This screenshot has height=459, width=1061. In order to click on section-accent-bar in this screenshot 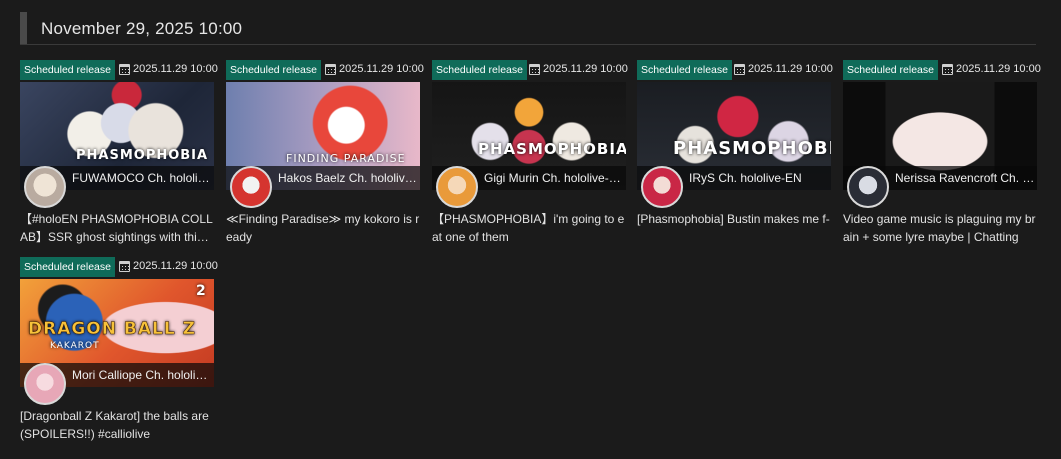, I will do `click(23, 28)`.